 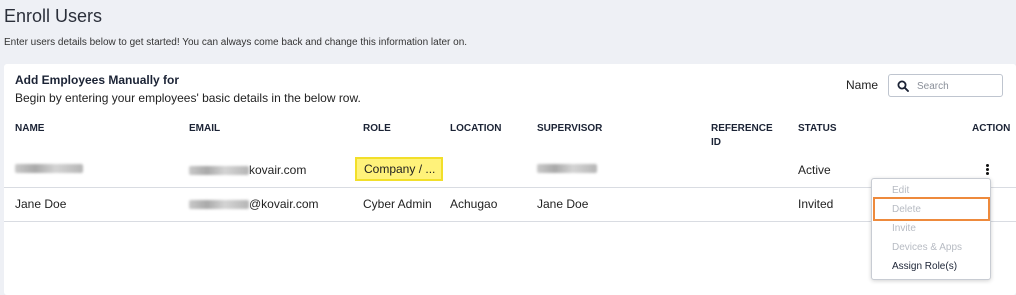 I want to click on redacted-name, so click(x=49, y=169).